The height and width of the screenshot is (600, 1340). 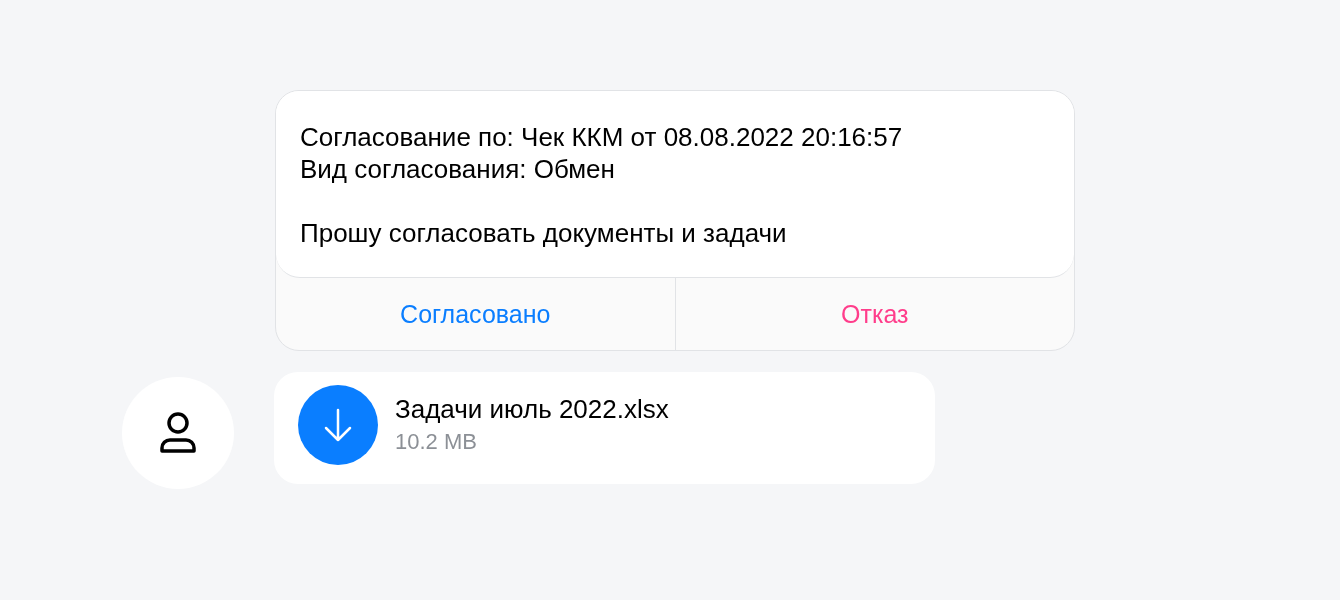 What do you see at coordinates (458, 169) in the screenshot?
I see `message-text: Вид согласования: Обмен` at bounding box center [458, 169].